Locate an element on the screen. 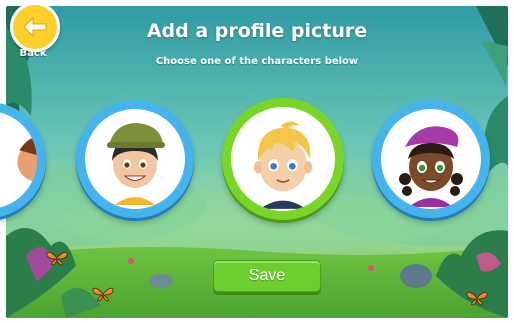 This screenshot has width=514, height=323. character-option-boy-green-hat is located at coordinates (135, 159).